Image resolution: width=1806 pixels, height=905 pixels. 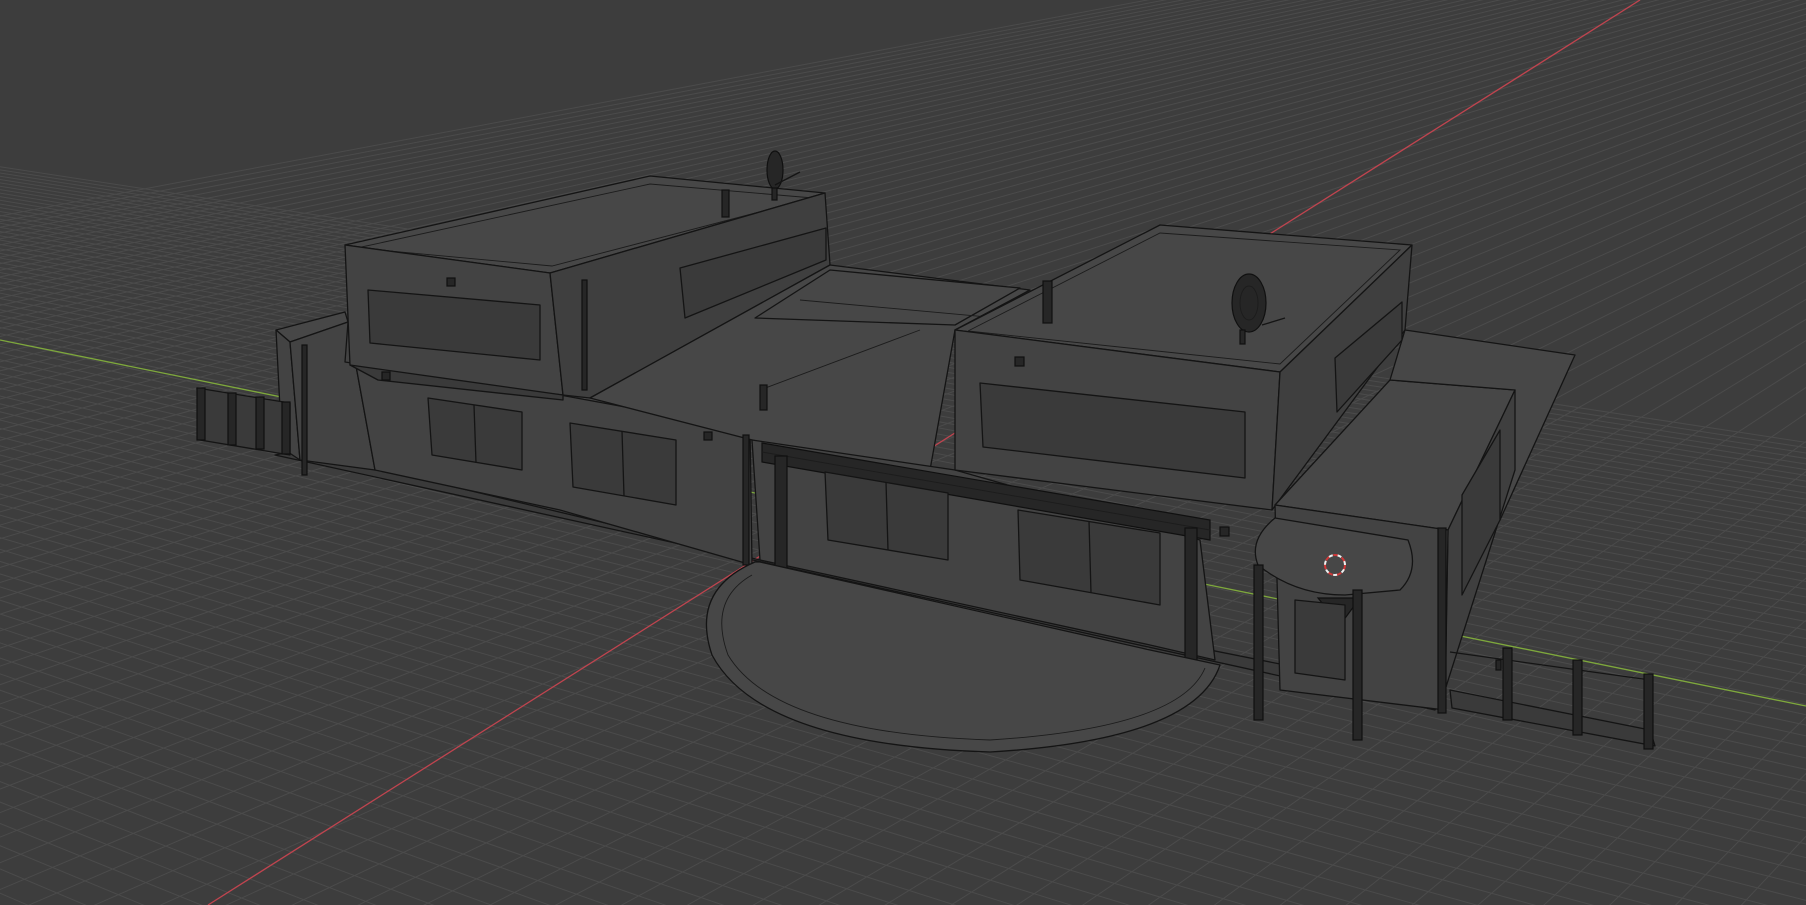 I want to click on chimney-left, so click(x=725, y=203).